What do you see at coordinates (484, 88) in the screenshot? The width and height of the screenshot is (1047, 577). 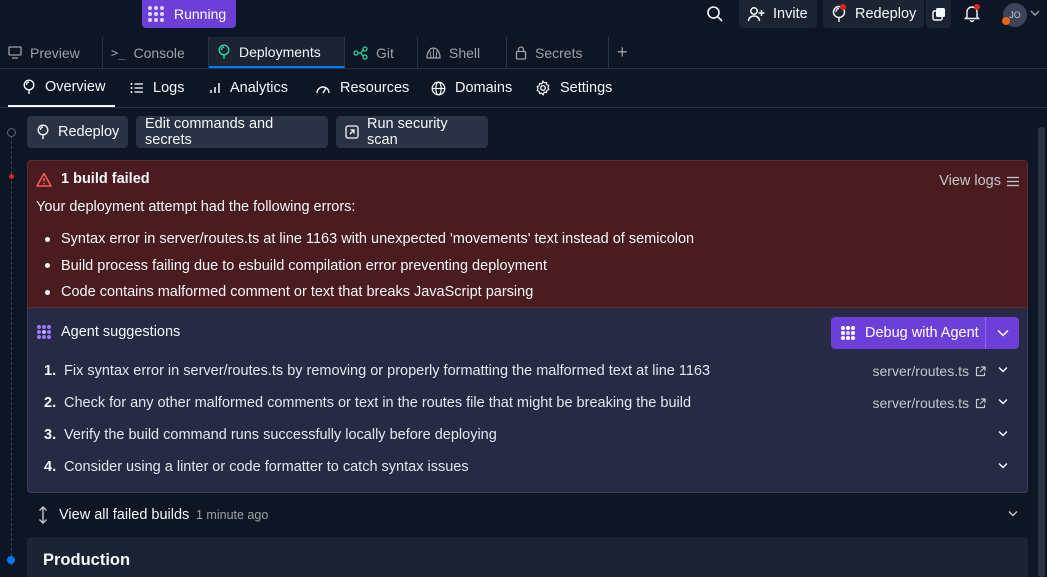 I see `tab-domains-label: Domains` at bounding box center [484, 88].